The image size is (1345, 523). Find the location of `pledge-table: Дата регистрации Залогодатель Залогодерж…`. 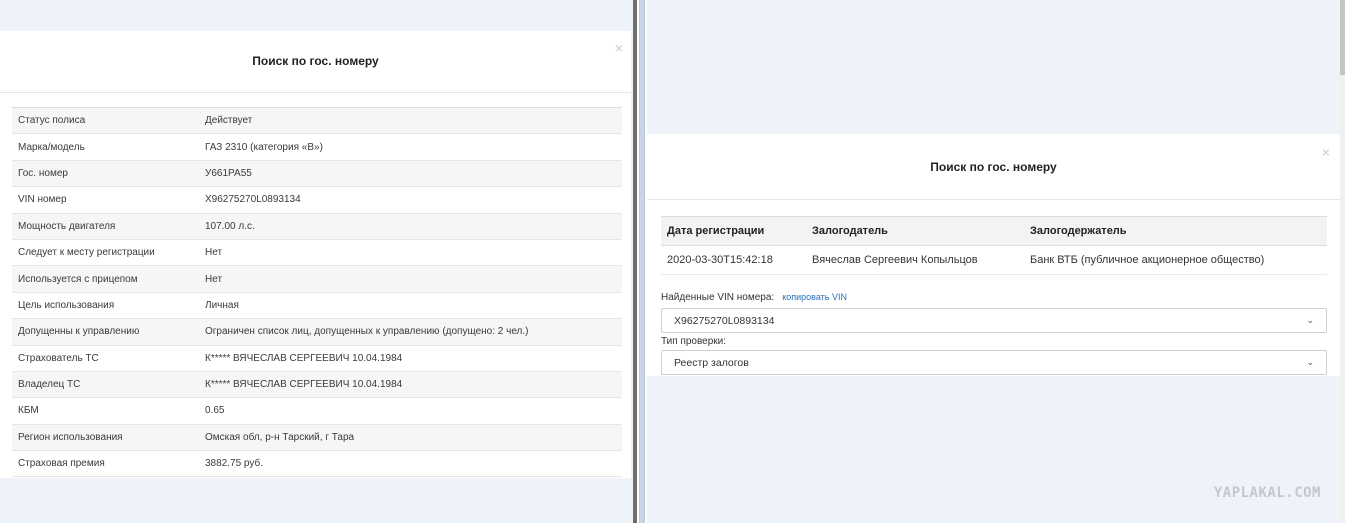

pledge-table: Дата регистрации Залогодатель Залогодерж… is located at coordinates (994, 245).